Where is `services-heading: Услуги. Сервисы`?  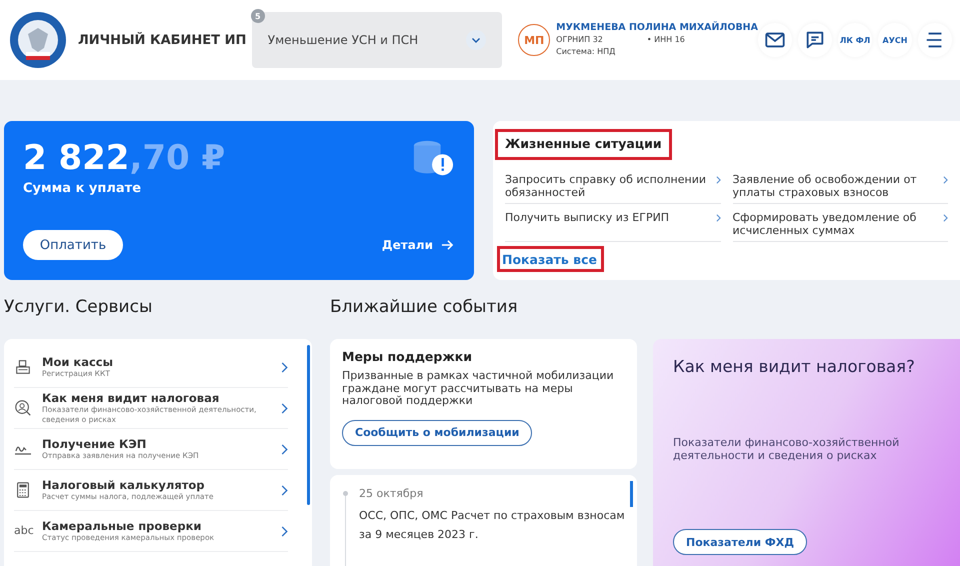 services-heading: Услуги. Сервисы is located at coordinates (79, 308).